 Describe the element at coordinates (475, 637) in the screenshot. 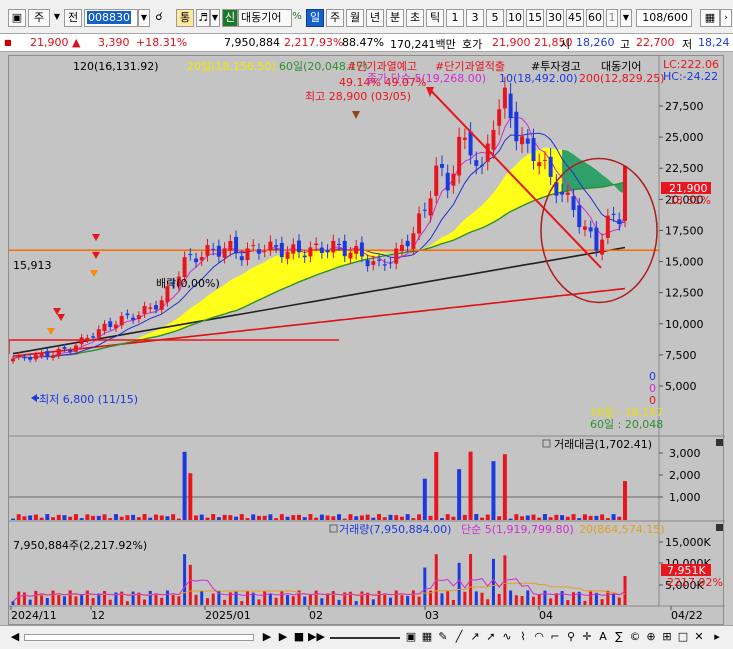

I see `tool-diag-icon: ↗` at that location.